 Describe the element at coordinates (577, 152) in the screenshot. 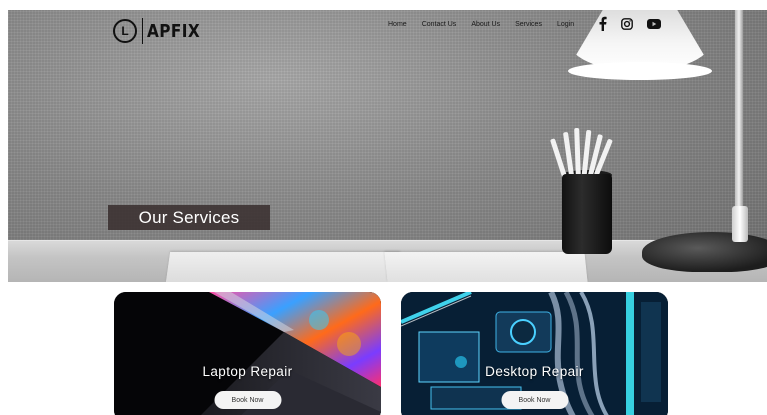

I see `pencil-image` at that location.